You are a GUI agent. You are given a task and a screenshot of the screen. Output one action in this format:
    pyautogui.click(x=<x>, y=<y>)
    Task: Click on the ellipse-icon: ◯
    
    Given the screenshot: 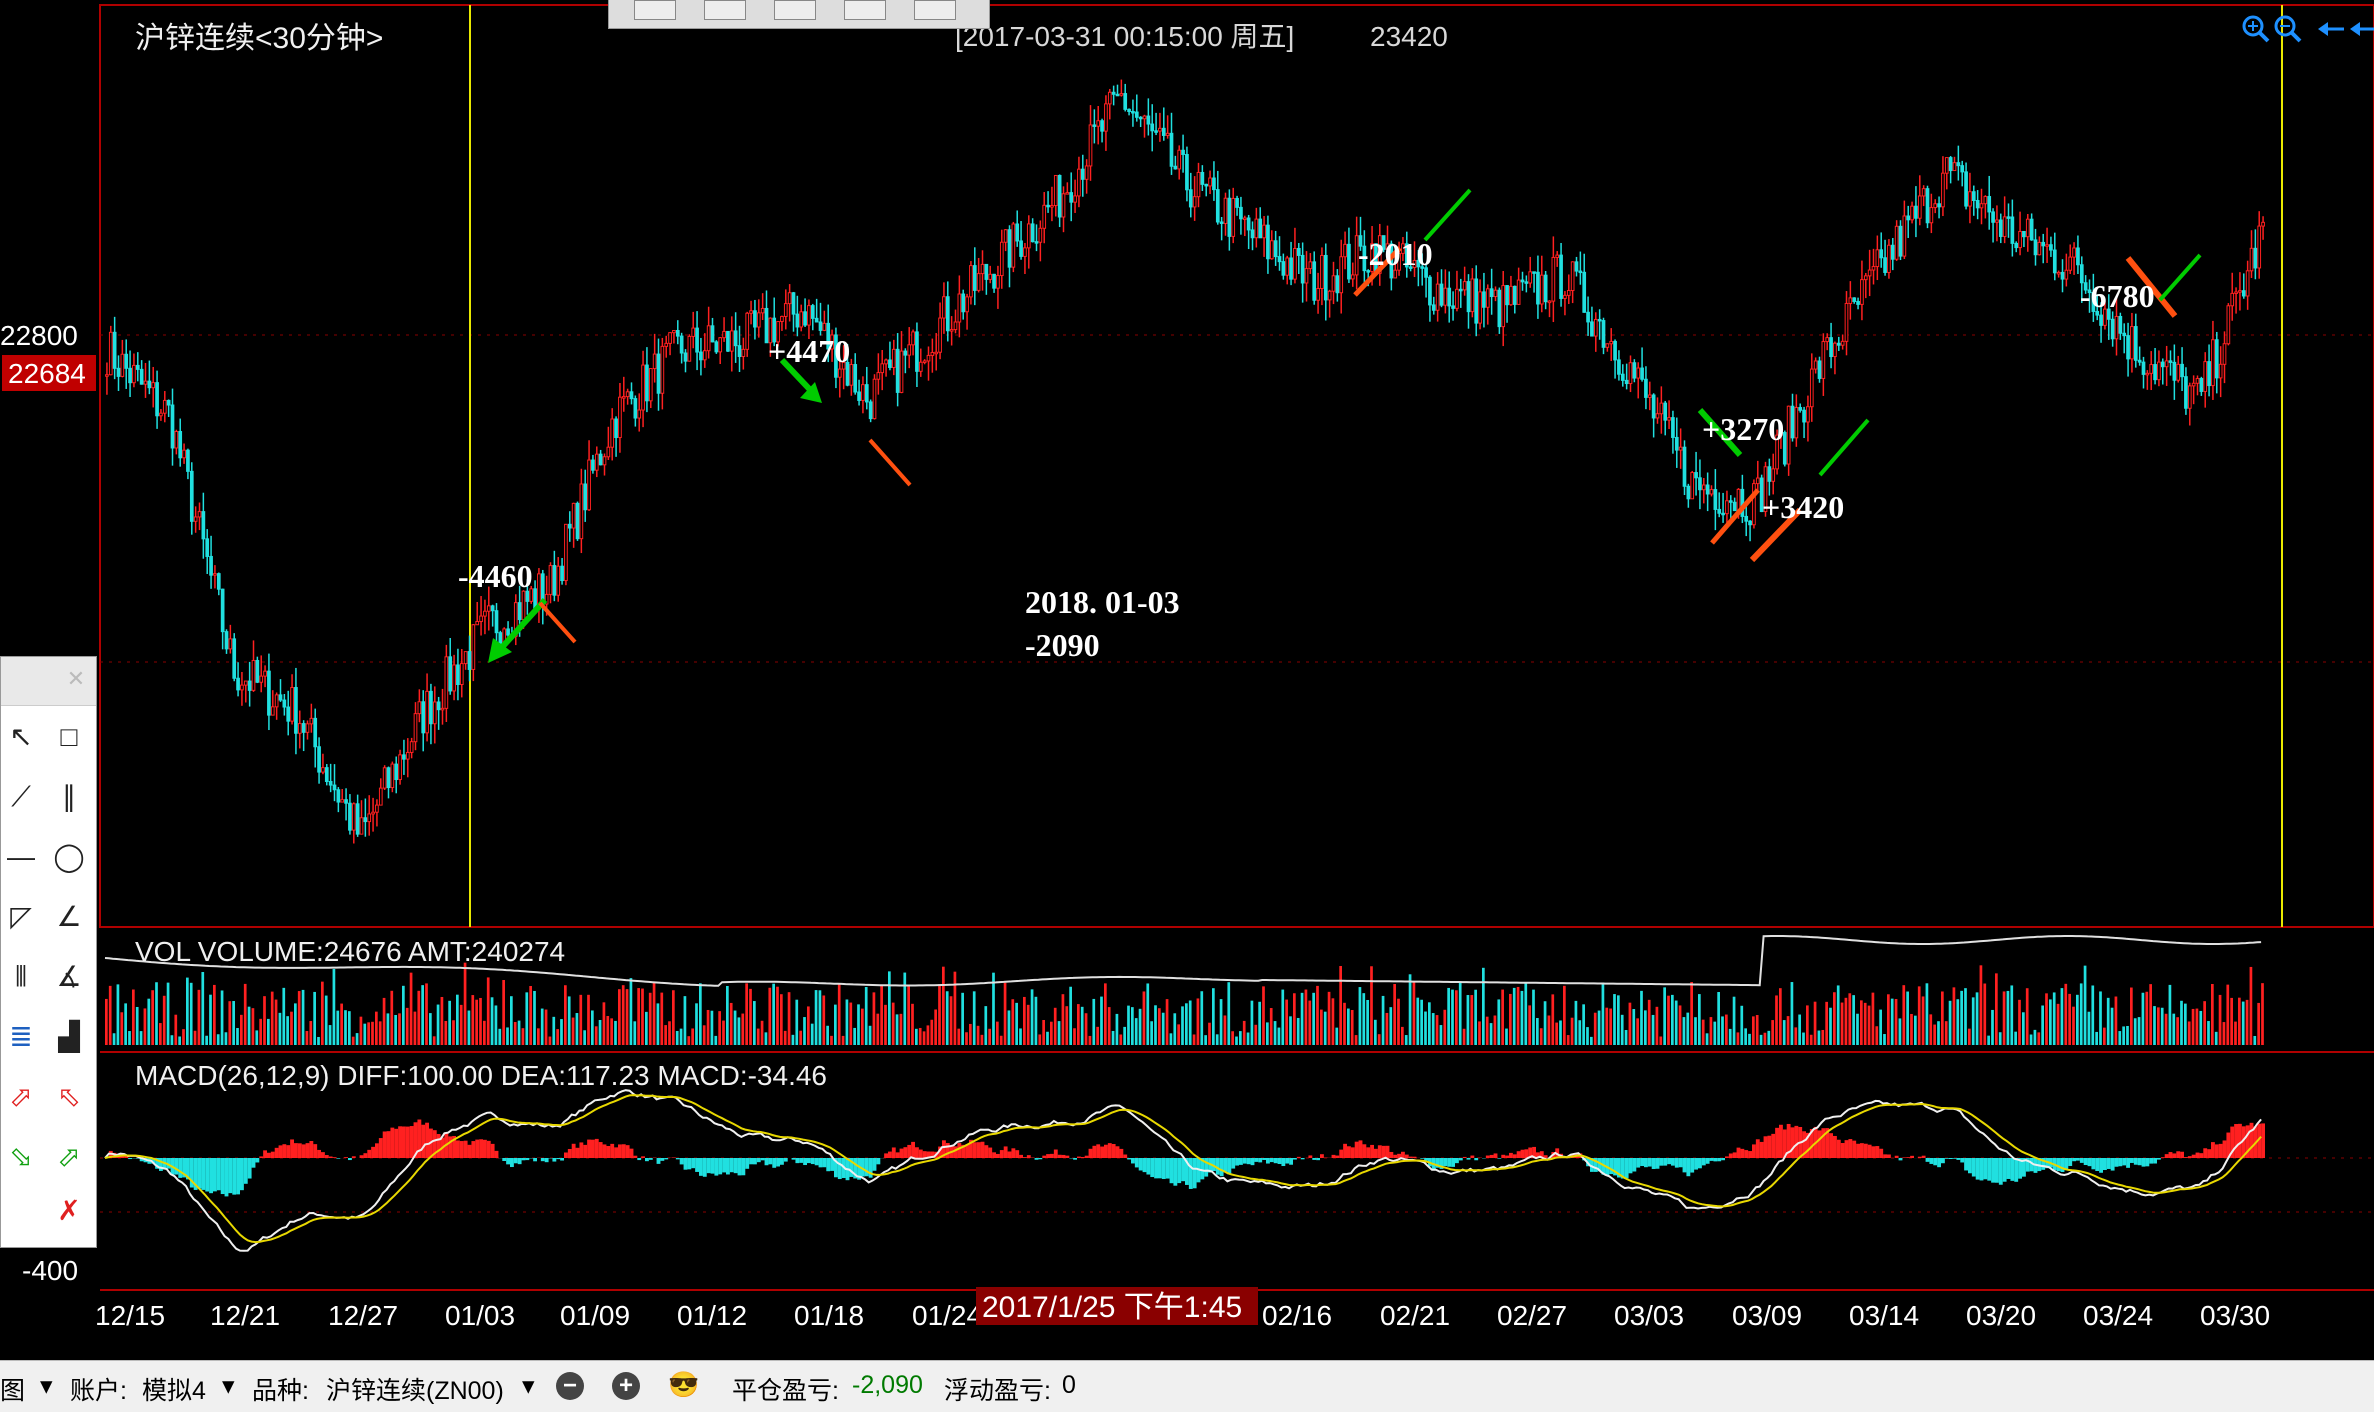 What is the action you would take?
    pyautogui.click(x=69, y=857)
    